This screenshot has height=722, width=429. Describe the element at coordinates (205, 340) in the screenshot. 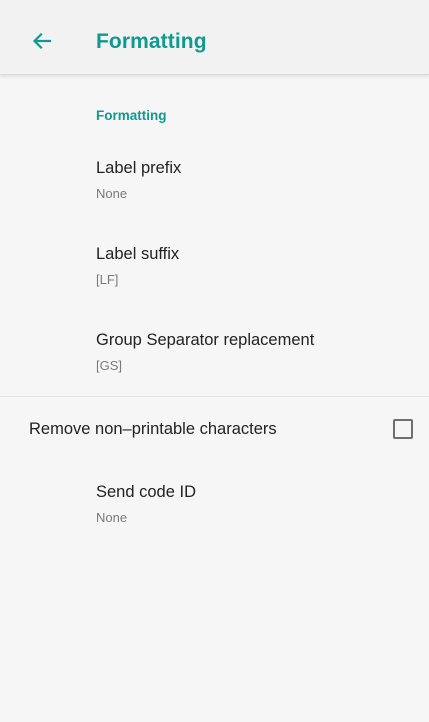

I see `pref-title: Group Separator replacement` at that location.